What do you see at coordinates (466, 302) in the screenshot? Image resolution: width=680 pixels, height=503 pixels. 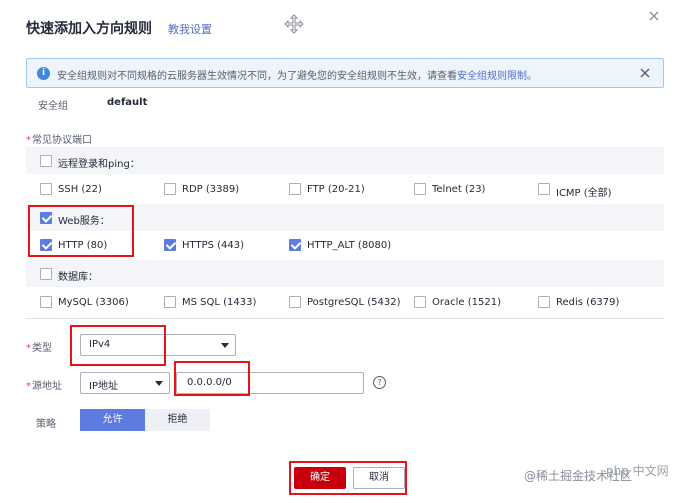 I see `option-oracle: Oracle (1521)` at bounding box center [466, 302].